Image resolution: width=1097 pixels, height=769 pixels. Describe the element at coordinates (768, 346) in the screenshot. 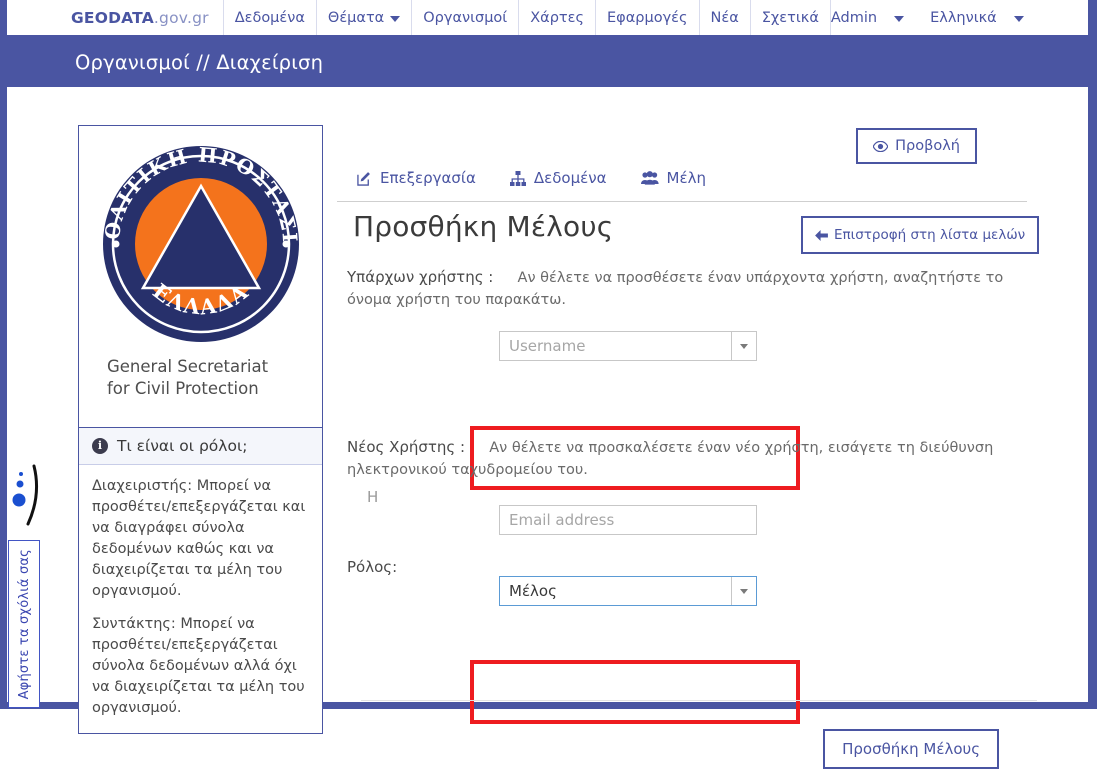

I see `username-select-wrap: Username` at that location.